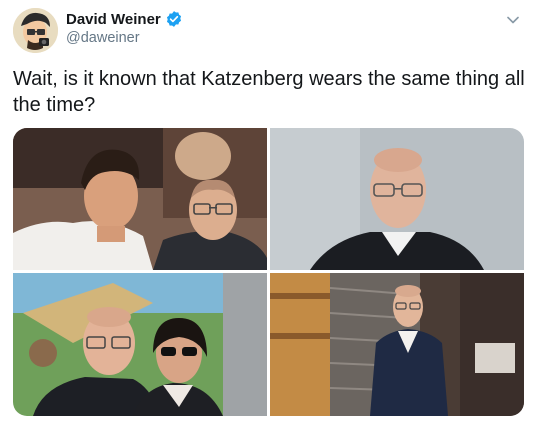 This screenshot has width=536, height=424. I want to click on user-avatar, so click(35, 30).